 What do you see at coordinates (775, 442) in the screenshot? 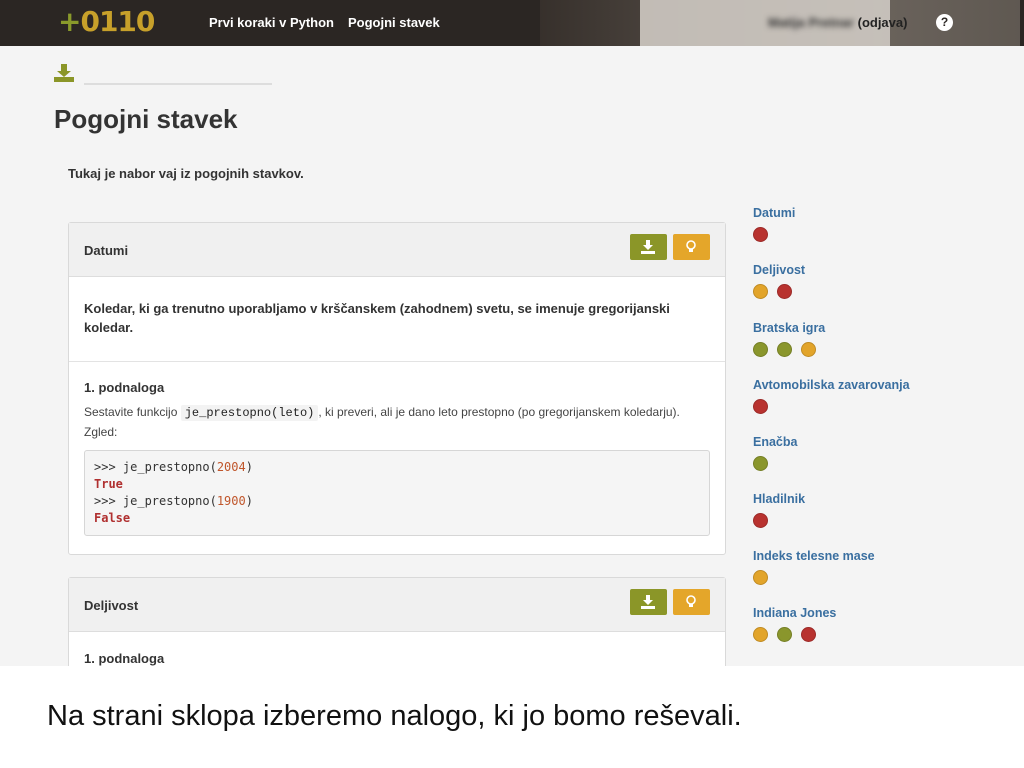
I see `sidebar-problem-link: Enačba` at bounding box center [775, 442].